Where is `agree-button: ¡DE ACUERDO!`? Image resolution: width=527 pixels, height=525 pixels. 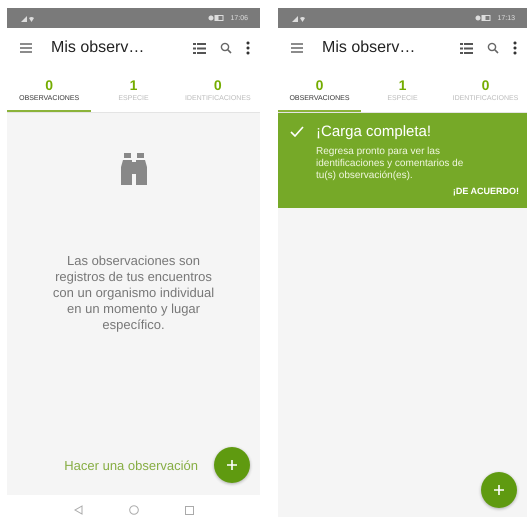
agree-button: ¡DE ACUERDO! is located at coordinates (485, 191).